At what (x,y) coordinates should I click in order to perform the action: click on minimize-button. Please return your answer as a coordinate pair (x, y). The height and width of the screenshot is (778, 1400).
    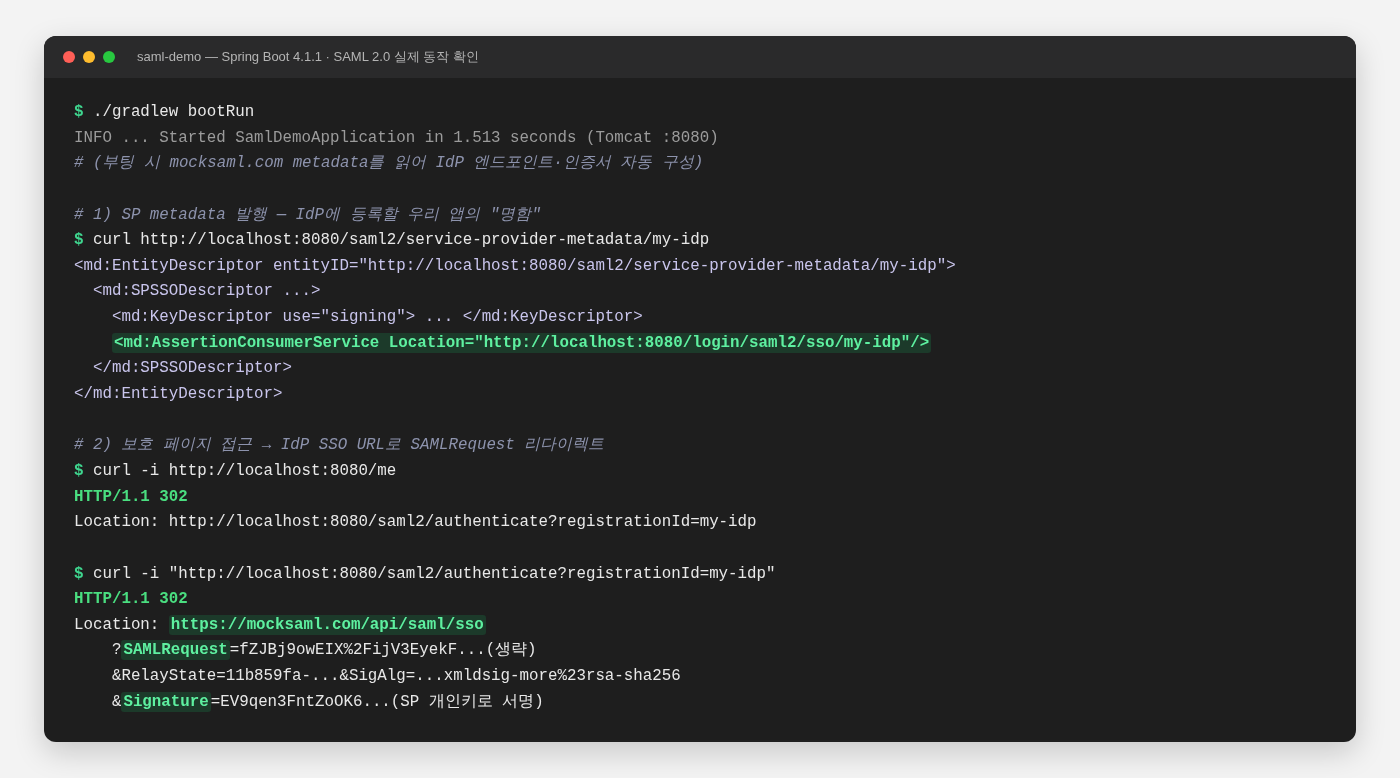
    Looking at the image, I should click on (89, 57).